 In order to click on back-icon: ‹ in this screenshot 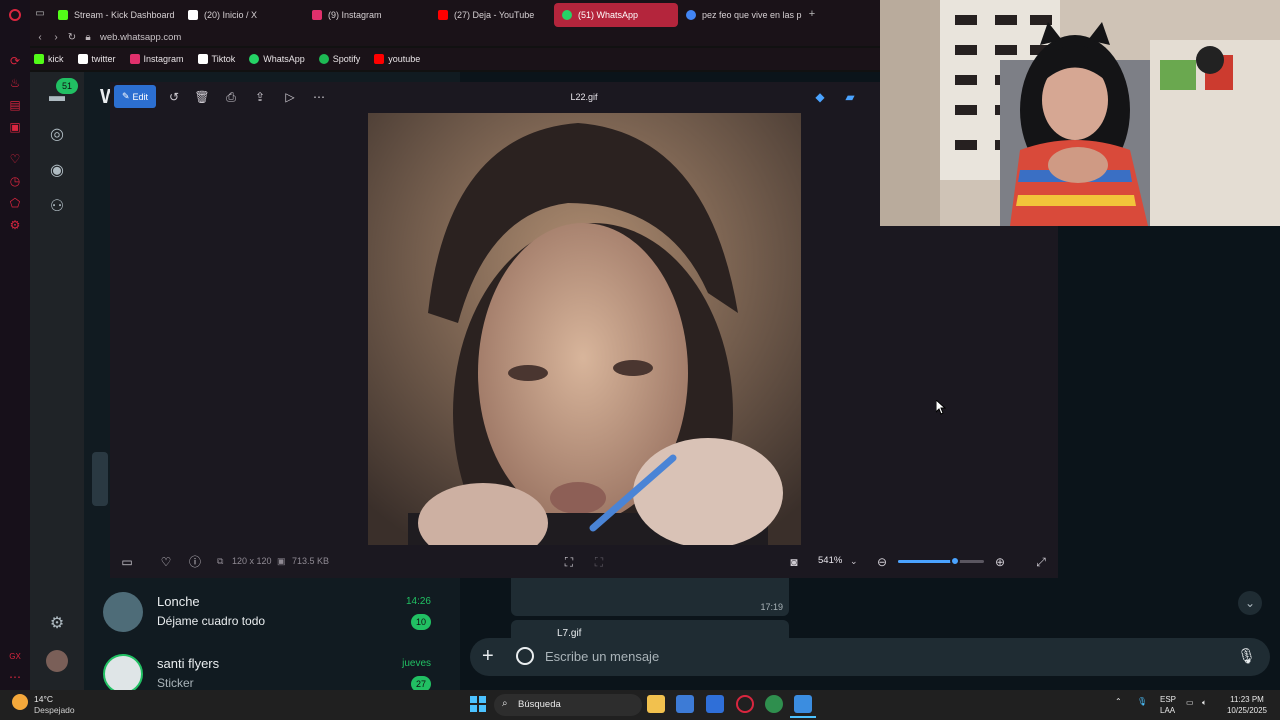, I will do `click(40, 37)`.